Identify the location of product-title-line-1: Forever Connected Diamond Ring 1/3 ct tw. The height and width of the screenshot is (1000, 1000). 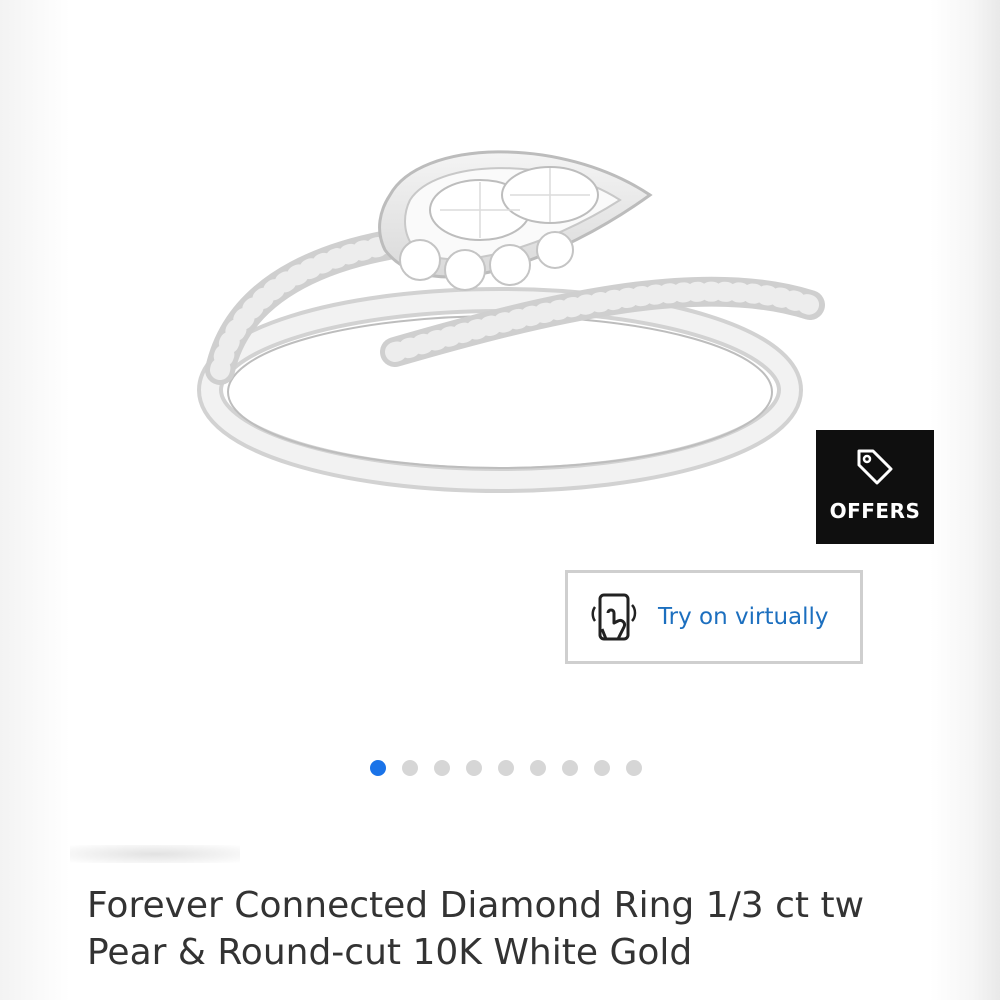
(476, 905).